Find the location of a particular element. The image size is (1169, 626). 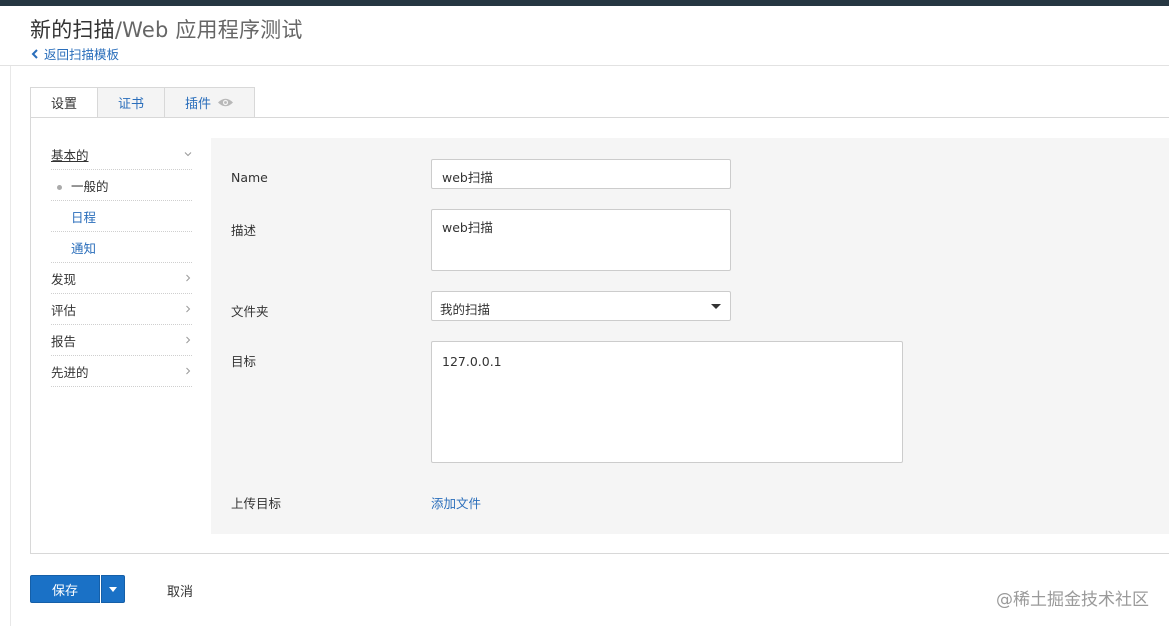

page-header: 新的扫描/Web 应用程序测试 返回扫描模板 is located at coordinates (584, 36).